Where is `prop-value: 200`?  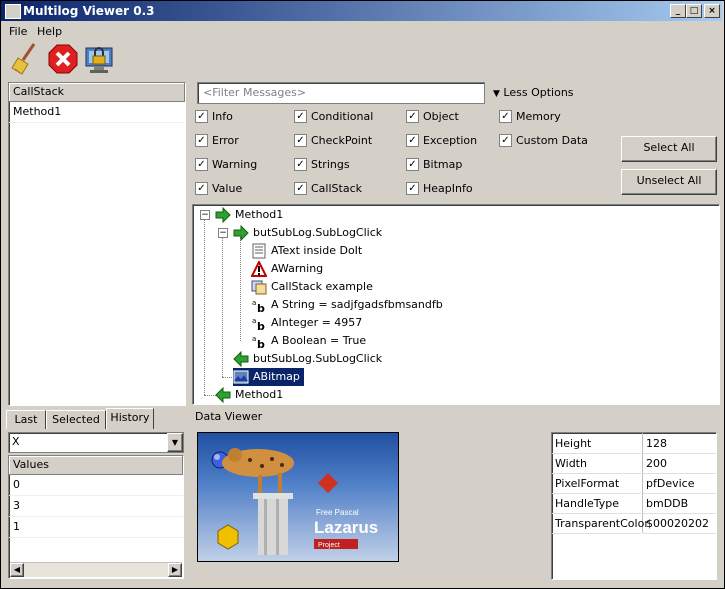 prop-value: 200 is located at coordinates (679, 464).